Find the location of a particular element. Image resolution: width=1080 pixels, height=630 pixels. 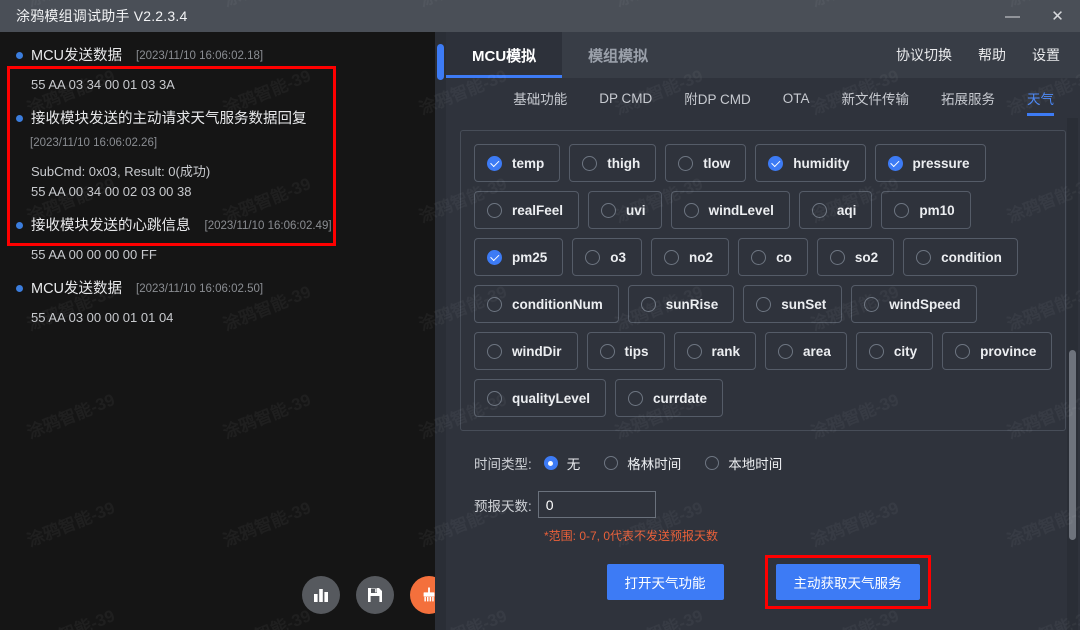

weather-option-sunRise: sunRise is located at coordinates (681, 304).